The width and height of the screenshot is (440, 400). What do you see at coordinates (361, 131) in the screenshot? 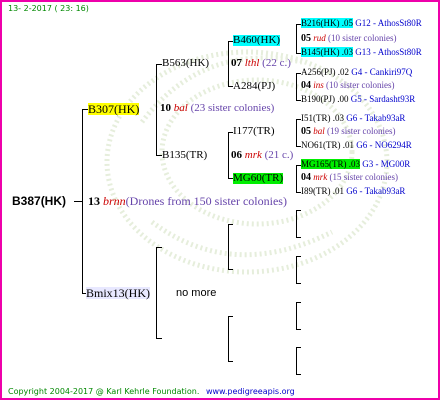
I see `drone-note: (19 sister colonies)` at bounding box center [361, 131].